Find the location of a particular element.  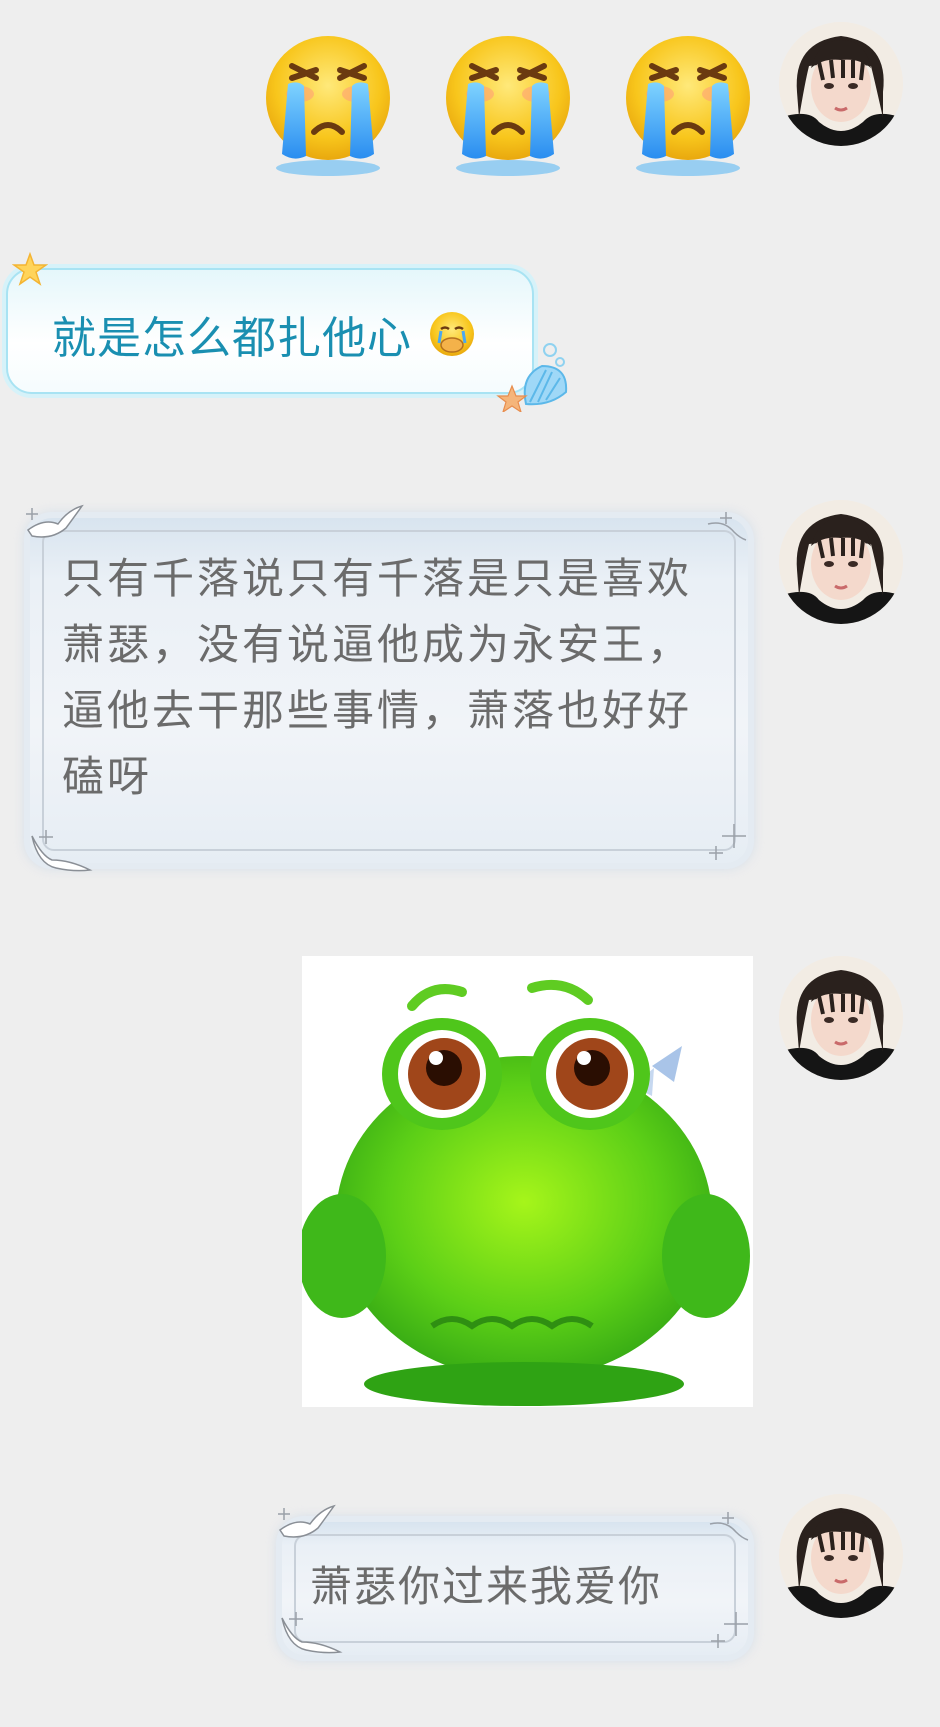

star-decoration-icon is located at coordinates (30, 269).